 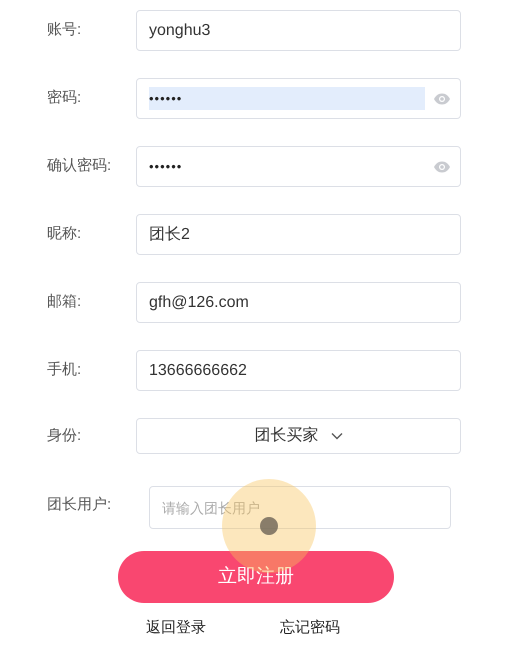 I want to click on field-label: 身份:, so click(x=64, y=436).